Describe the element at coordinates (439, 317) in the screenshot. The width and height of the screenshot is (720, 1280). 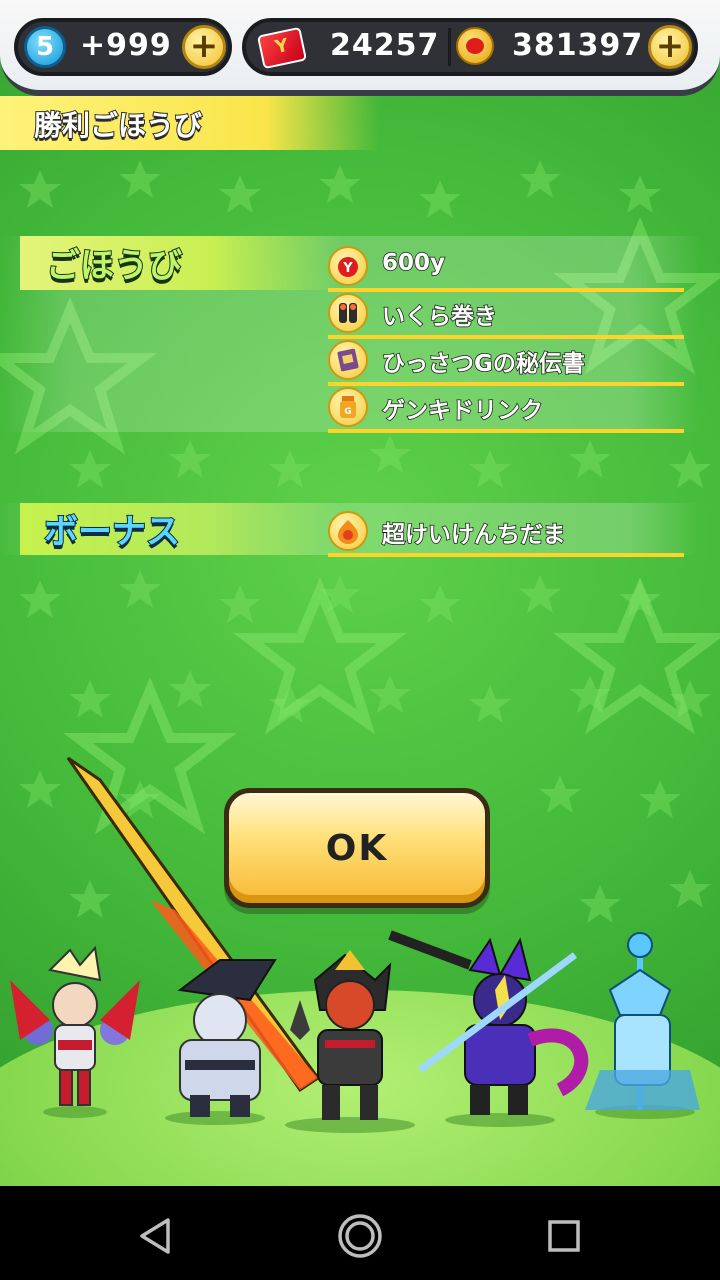
I see `reward-label: いくら巻き` at that location.